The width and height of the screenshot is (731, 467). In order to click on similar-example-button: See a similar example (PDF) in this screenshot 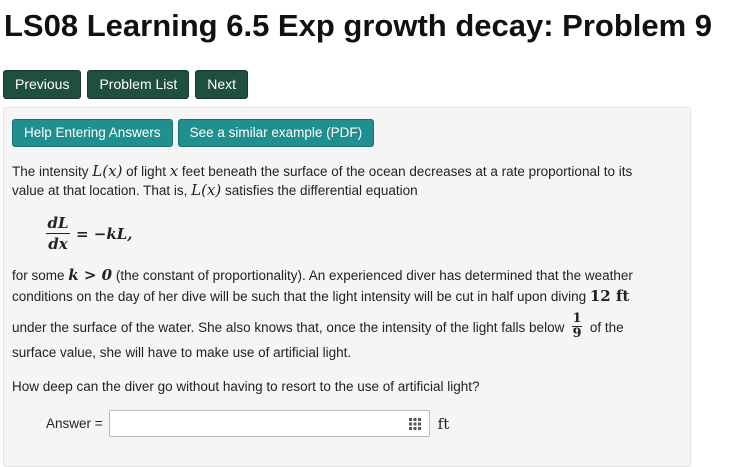, I will do `click(276, 133)`.